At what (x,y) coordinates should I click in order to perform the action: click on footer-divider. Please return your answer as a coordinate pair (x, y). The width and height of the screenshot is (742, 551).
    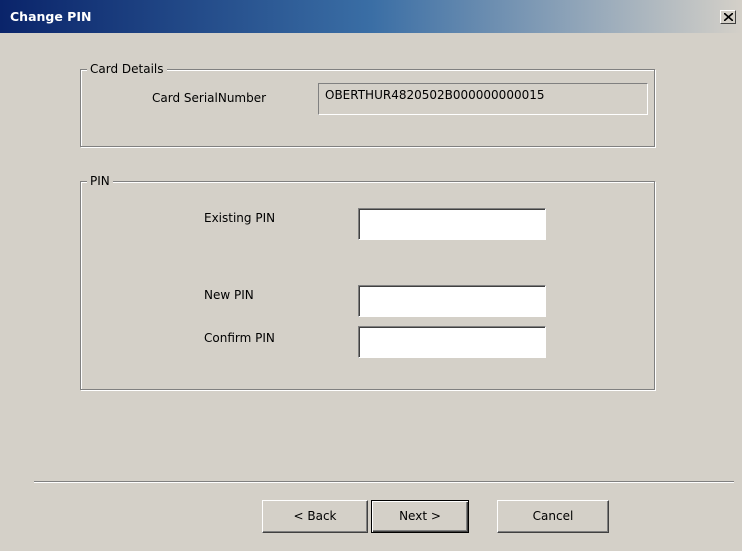
    Looking at the image, I should click on (384, 482).